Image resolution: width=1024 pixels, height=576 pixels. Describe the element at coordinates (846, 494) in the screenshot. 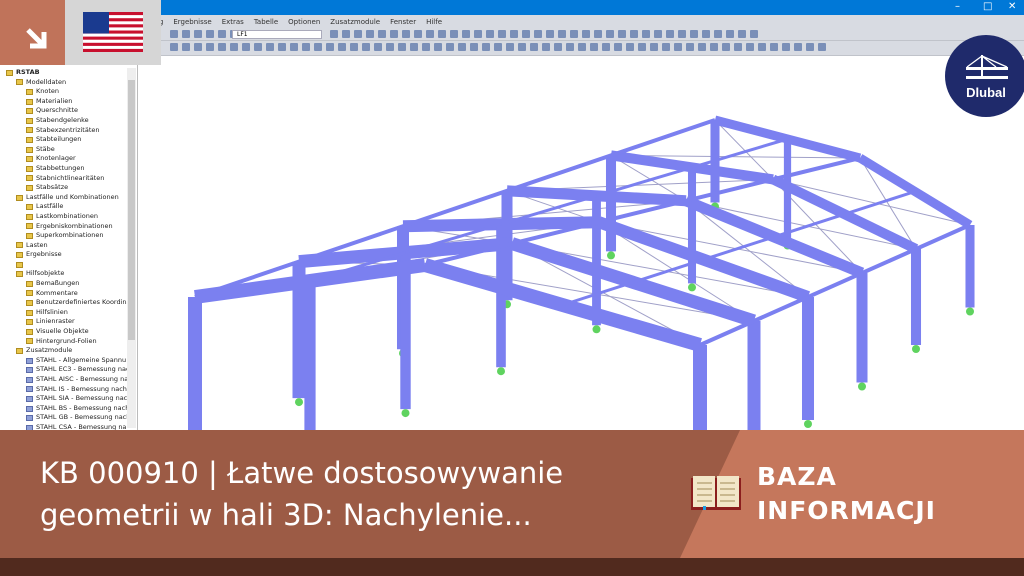

I see `category-label: BAZA INFORMACJI` at that location.